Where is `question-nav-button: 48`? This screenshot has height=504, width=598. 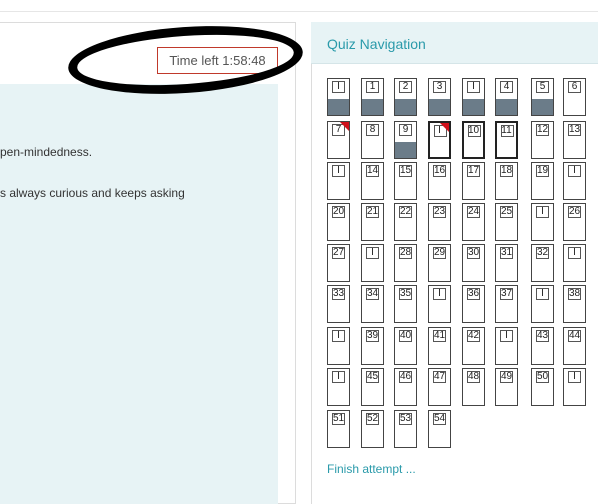 question-nav-button: 48 is located at coordinates (473, 387).